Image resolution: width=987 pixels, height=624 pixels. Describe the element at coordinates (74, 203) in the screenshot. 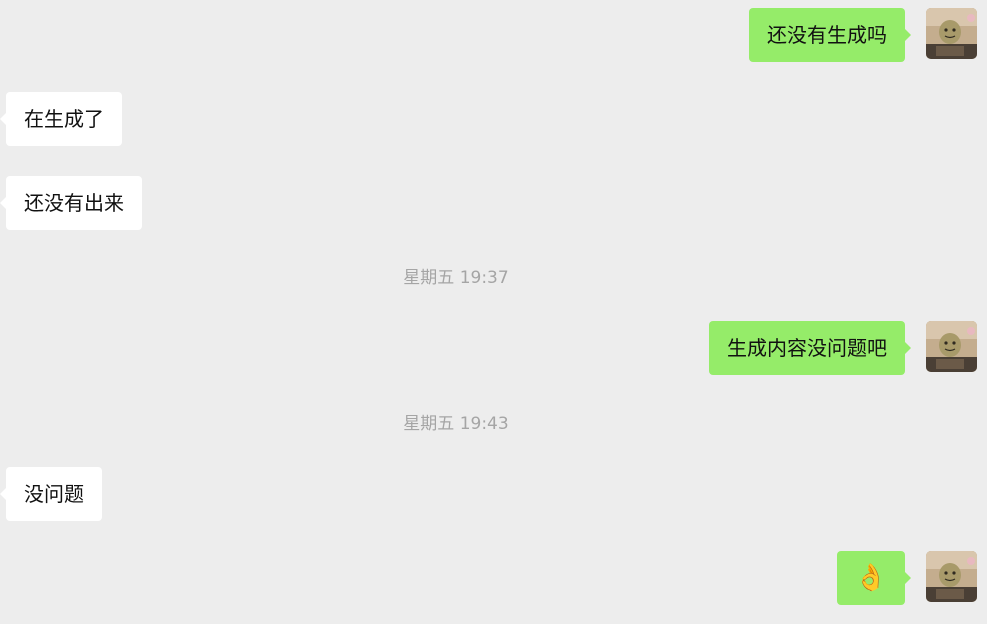

I see `message-text: 还没有出来` at that location.